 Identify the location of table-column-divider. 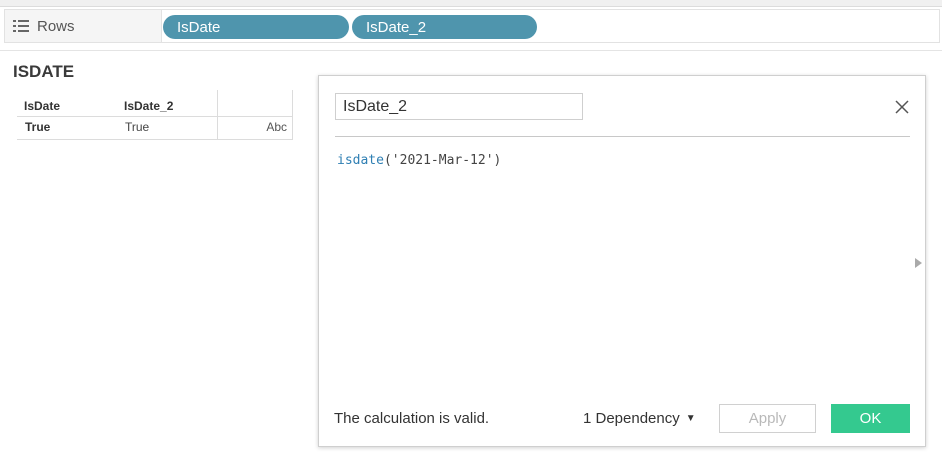
(217, 115).